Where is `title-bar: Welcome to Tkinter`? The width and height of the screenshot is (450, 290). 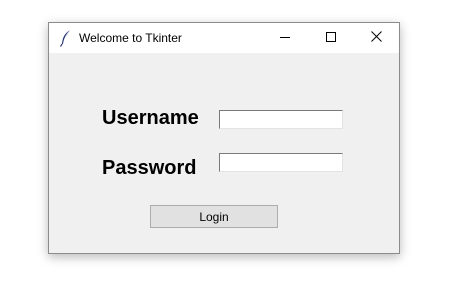
title-bar: Welcome to Tkinter is located at coordinates (224, 38).